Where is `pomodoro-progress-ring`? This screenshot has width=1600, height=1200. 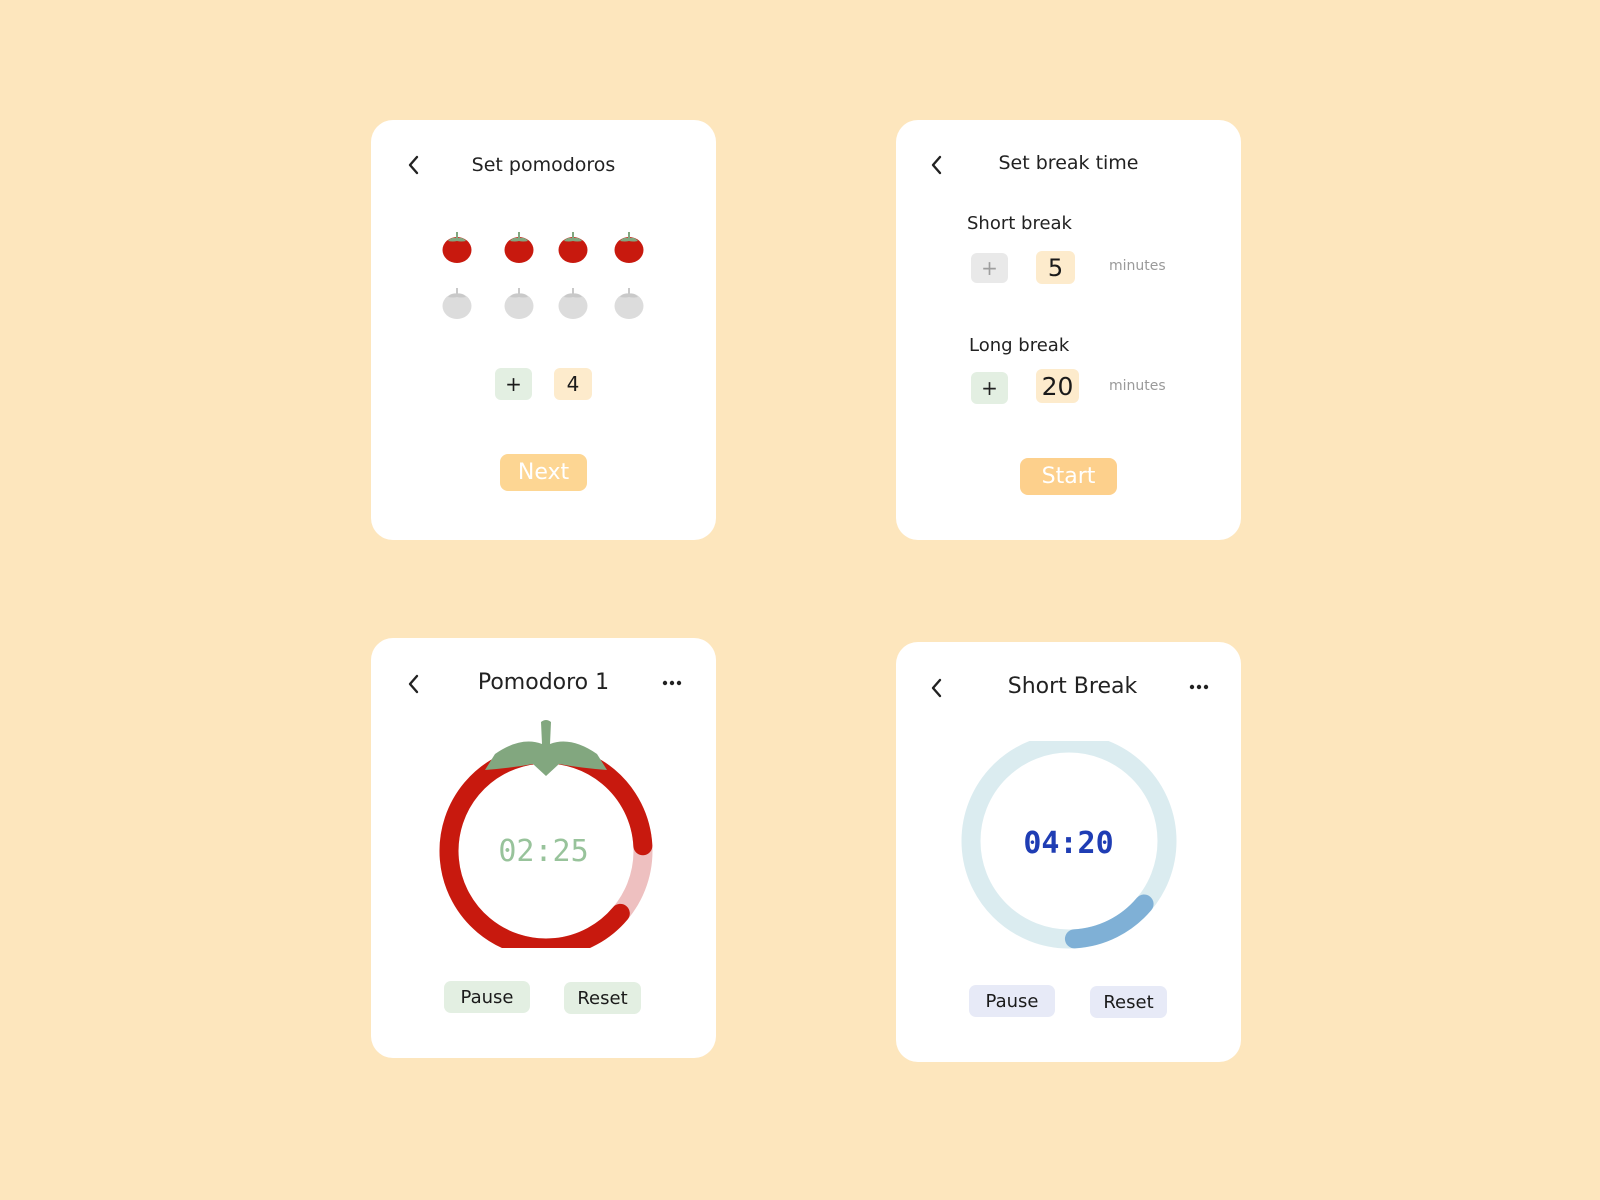 pomodoro-progress-ring is located at coordinates (546, 834).